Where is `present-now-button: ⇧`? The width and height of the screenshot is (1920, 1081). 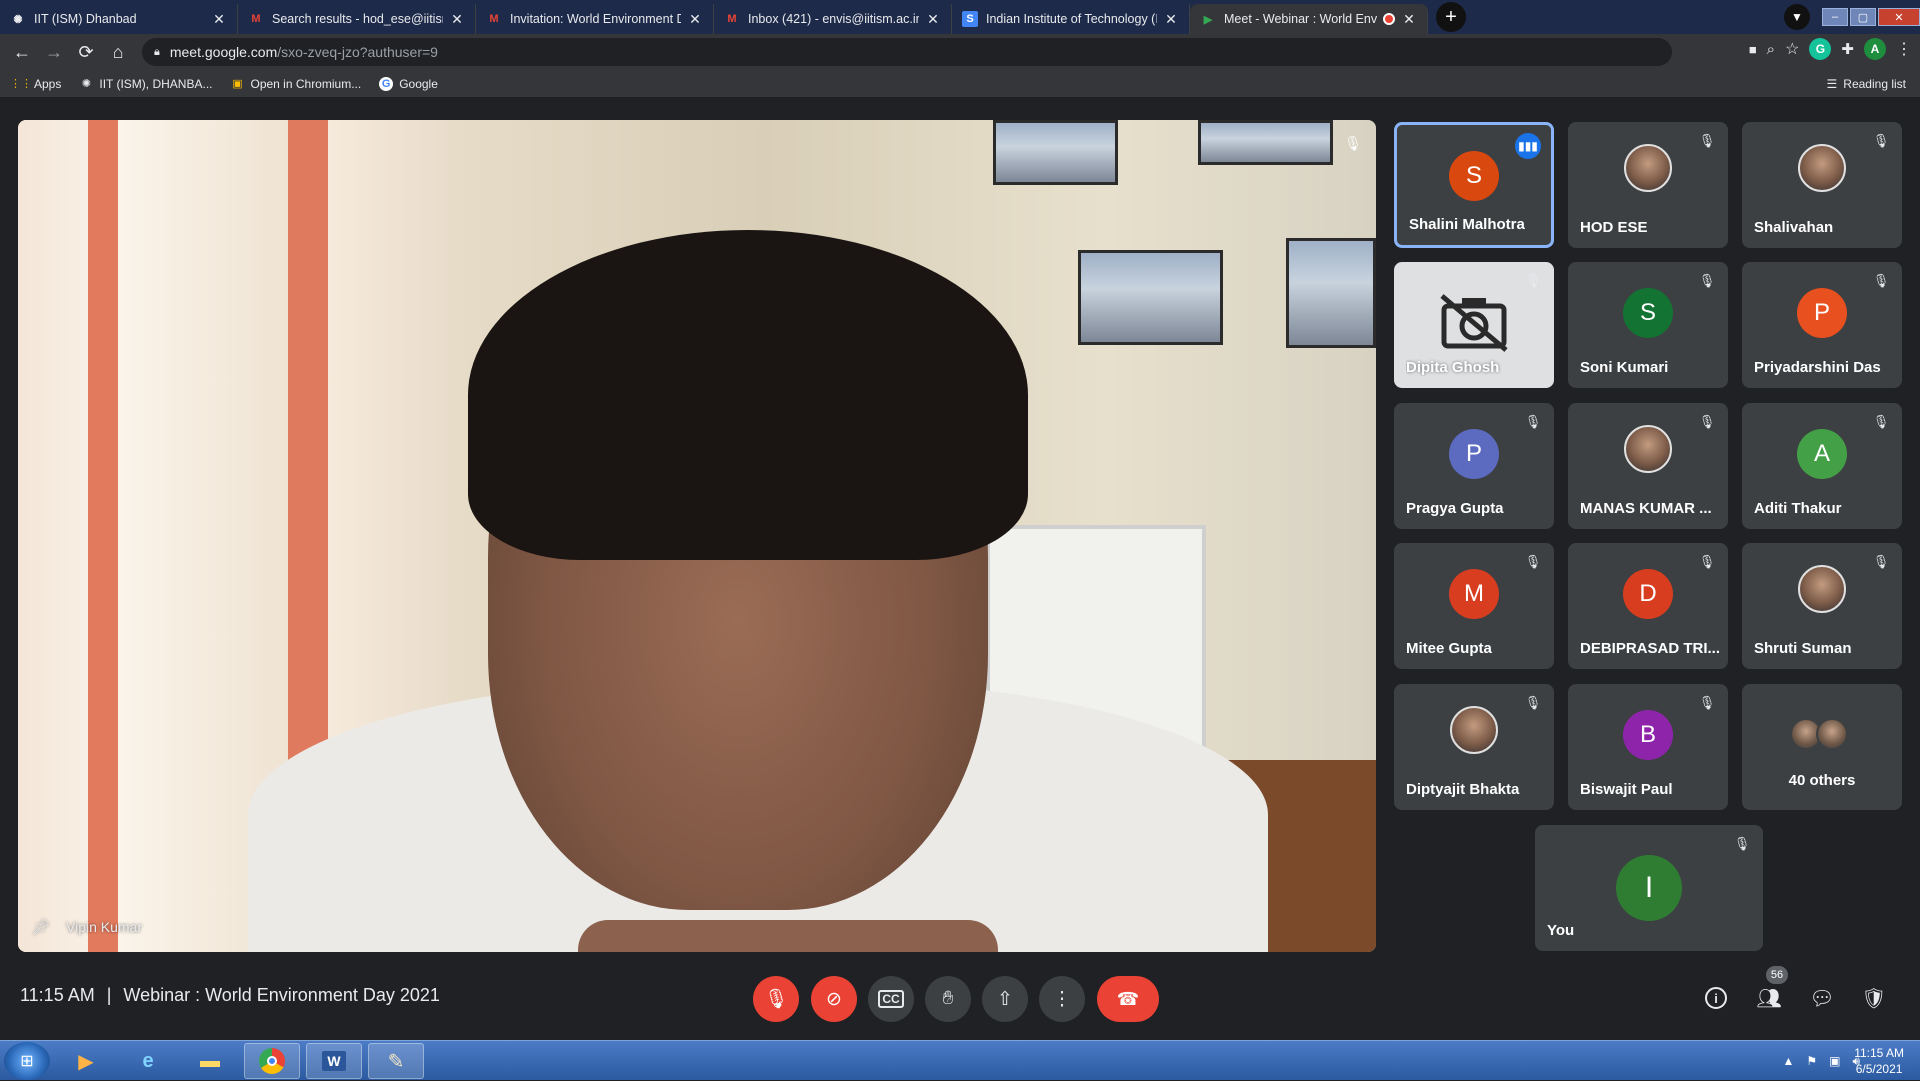 present-now-button: ⇧ is located at coordinates (1005, 999).